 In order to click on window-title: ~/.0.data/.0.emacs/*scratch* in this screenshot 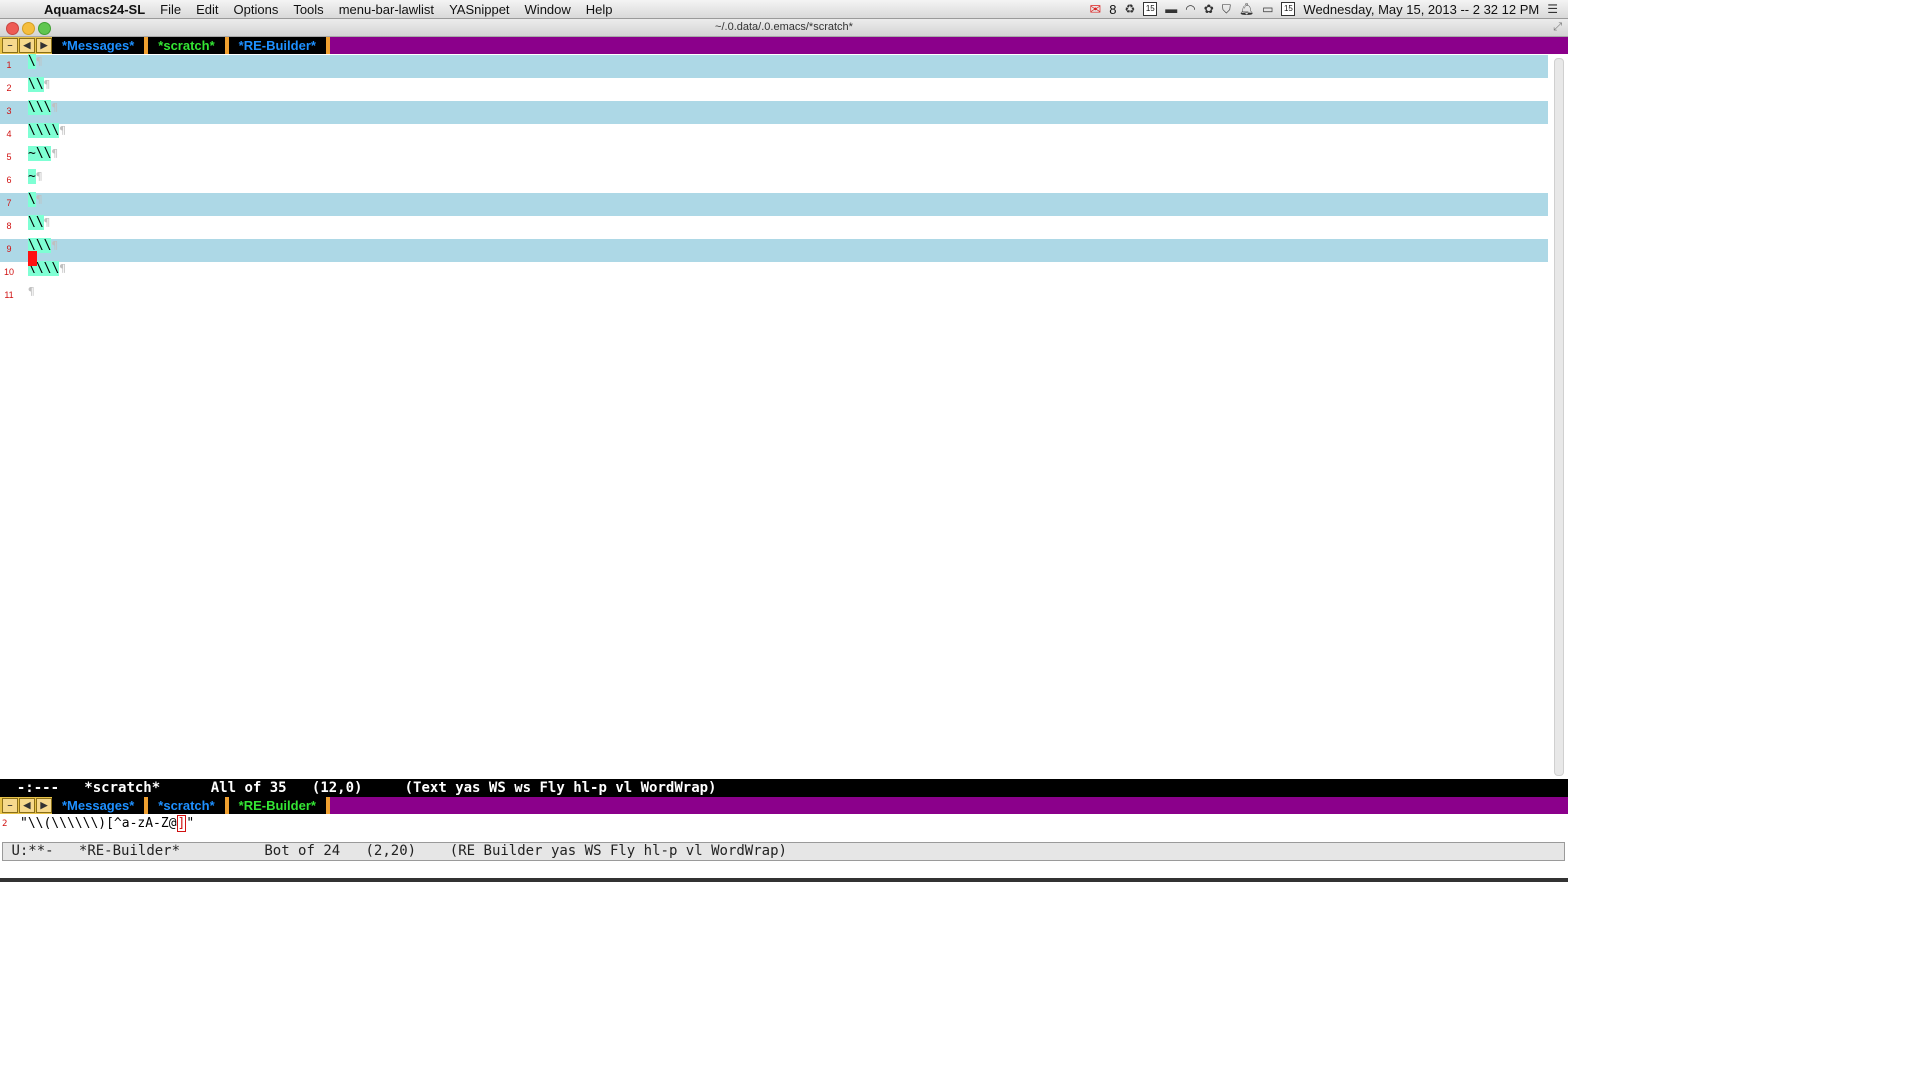, I will do `click(784, 27)`.